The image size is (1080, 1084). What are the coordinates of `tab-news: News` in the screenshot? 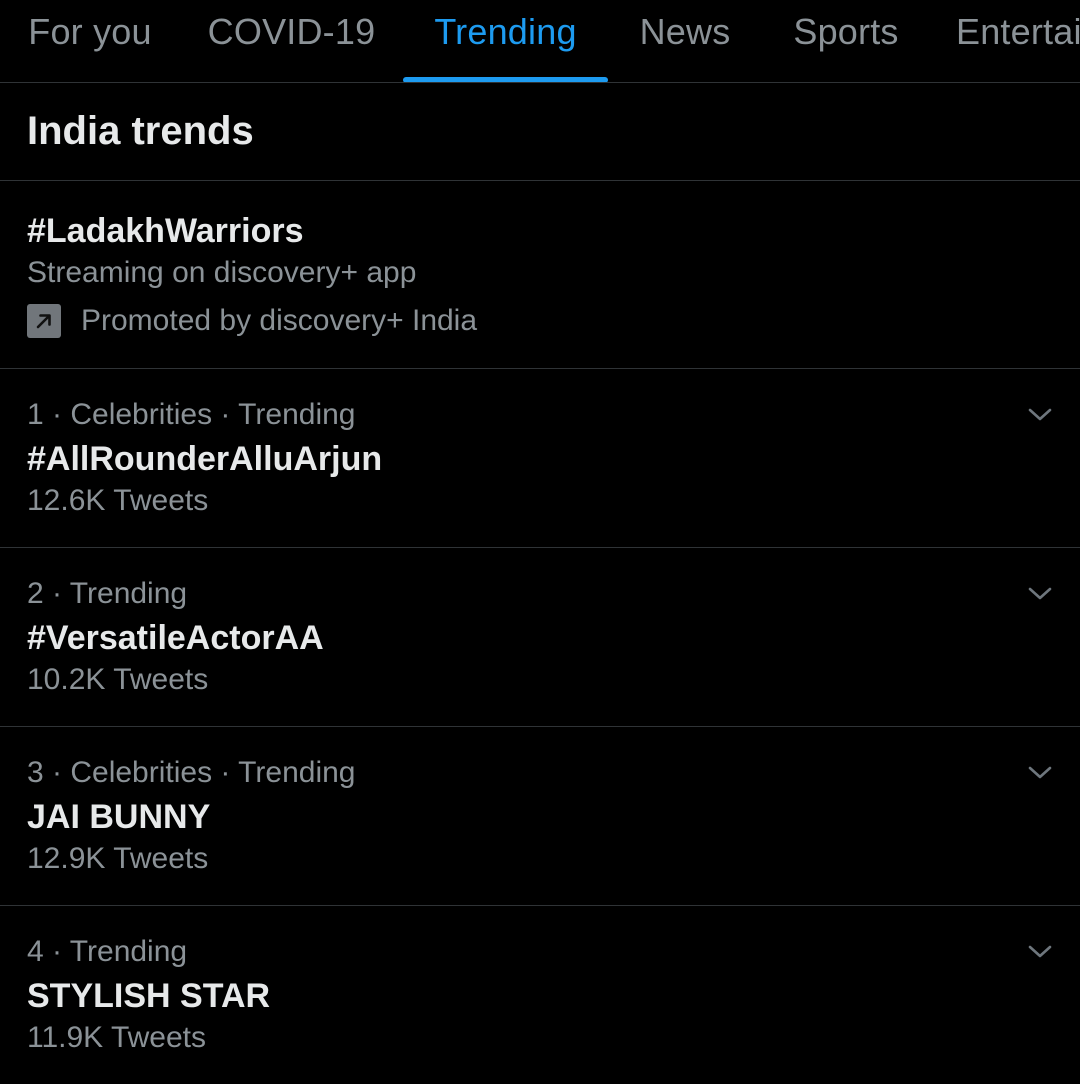 It's located at (685, 41).